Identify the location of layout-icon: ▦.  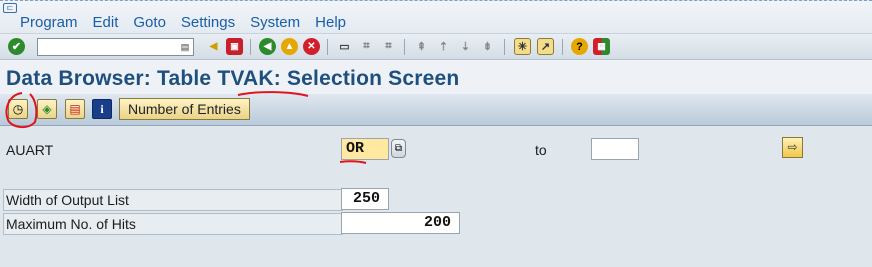
(601, 46).